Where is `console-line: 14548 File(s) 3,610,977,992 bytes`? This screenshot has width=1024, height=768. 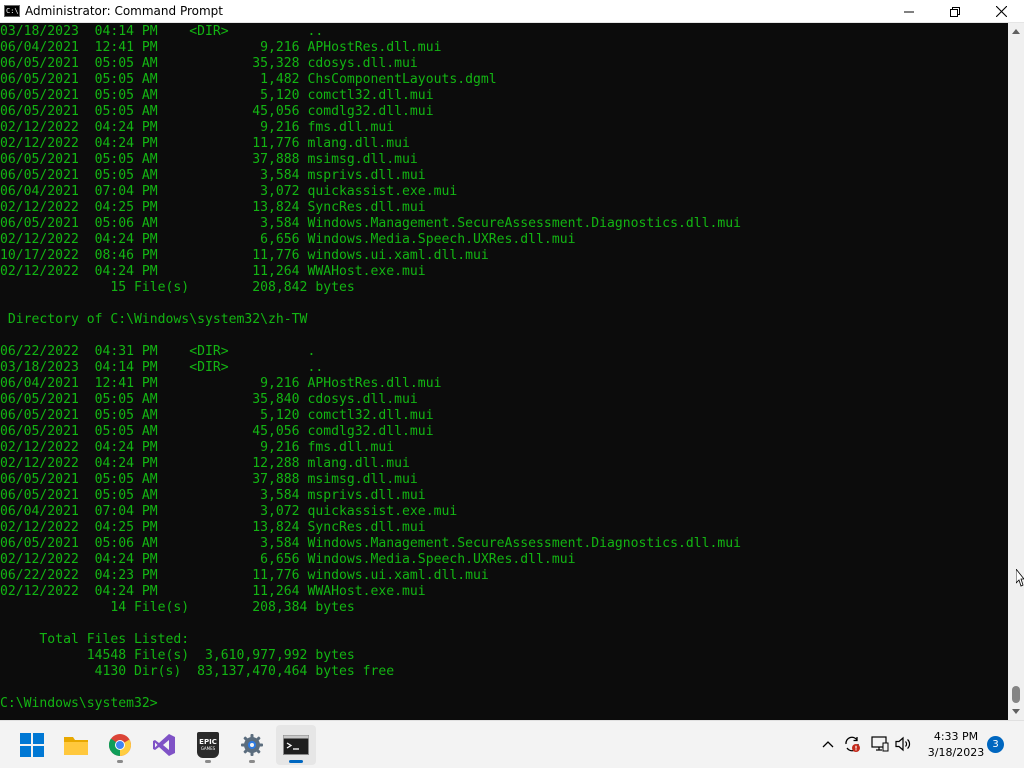 console-line: 14548 File(s) 3,610,977,992 bytes is located at coordinates (177, 655).